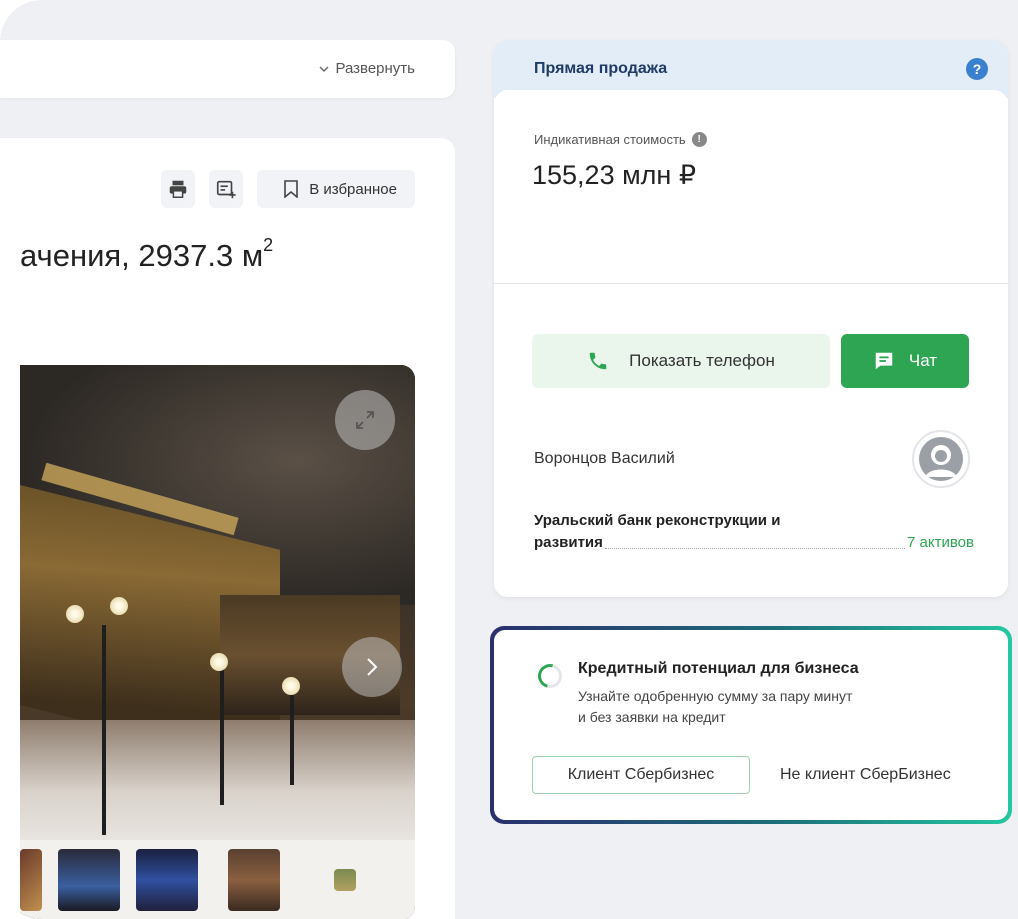  I want to click on price-value: 155,23 млн ₽, so click(614, 175).